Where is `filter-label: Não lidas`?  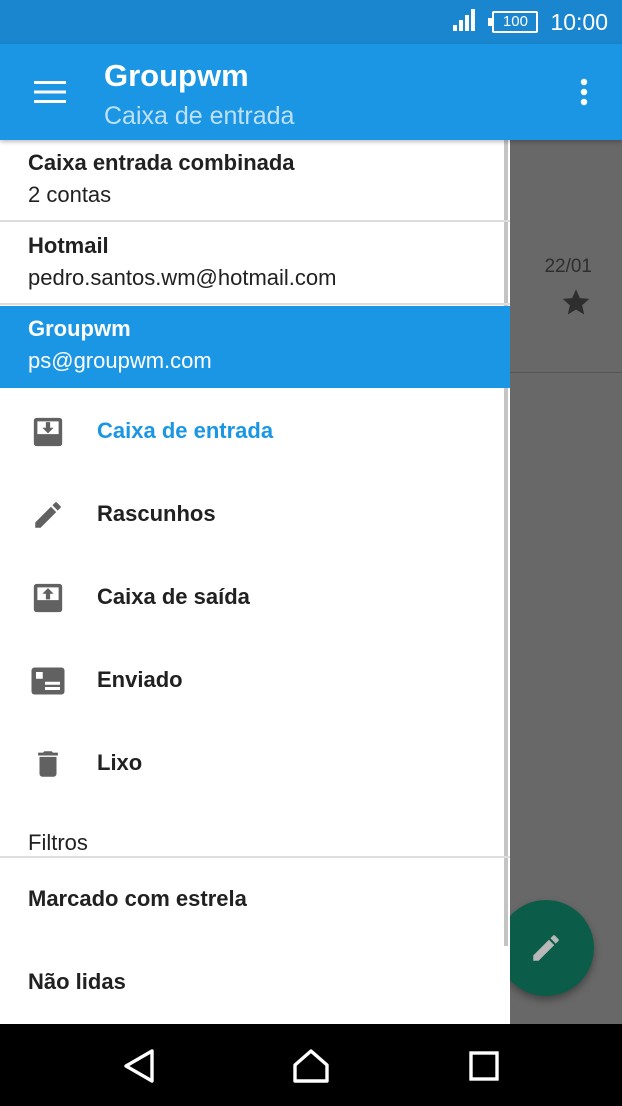
filter-label: Não lidas is located at coordinates (77, 981).